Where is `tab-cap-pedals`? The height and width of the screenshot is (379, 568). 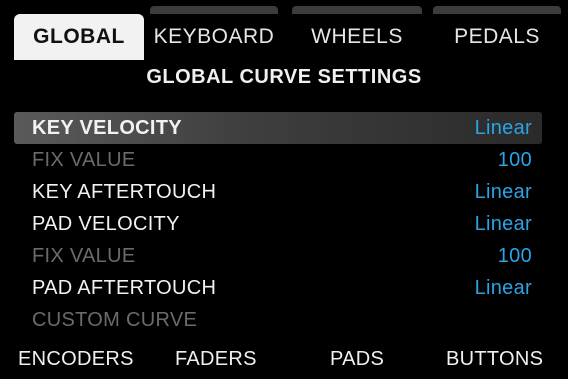 tab-cap-pedals is located at coordinates (497, 10).